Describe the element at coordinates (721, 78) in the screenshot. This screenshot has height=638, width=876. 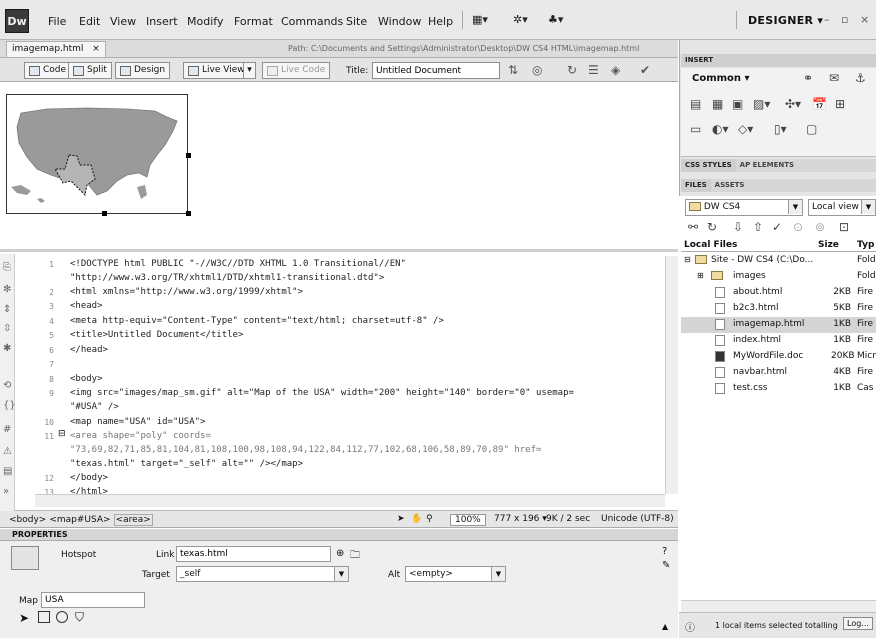
I see `insert-category-select: Common ▾` at that location.